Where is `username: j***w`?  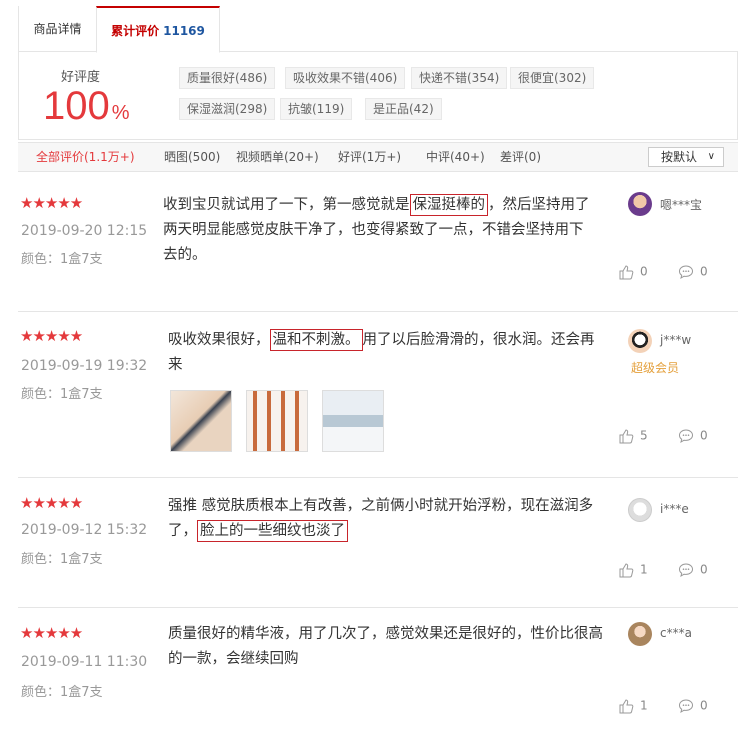 username: j***w is located at coordinates (675, 340).